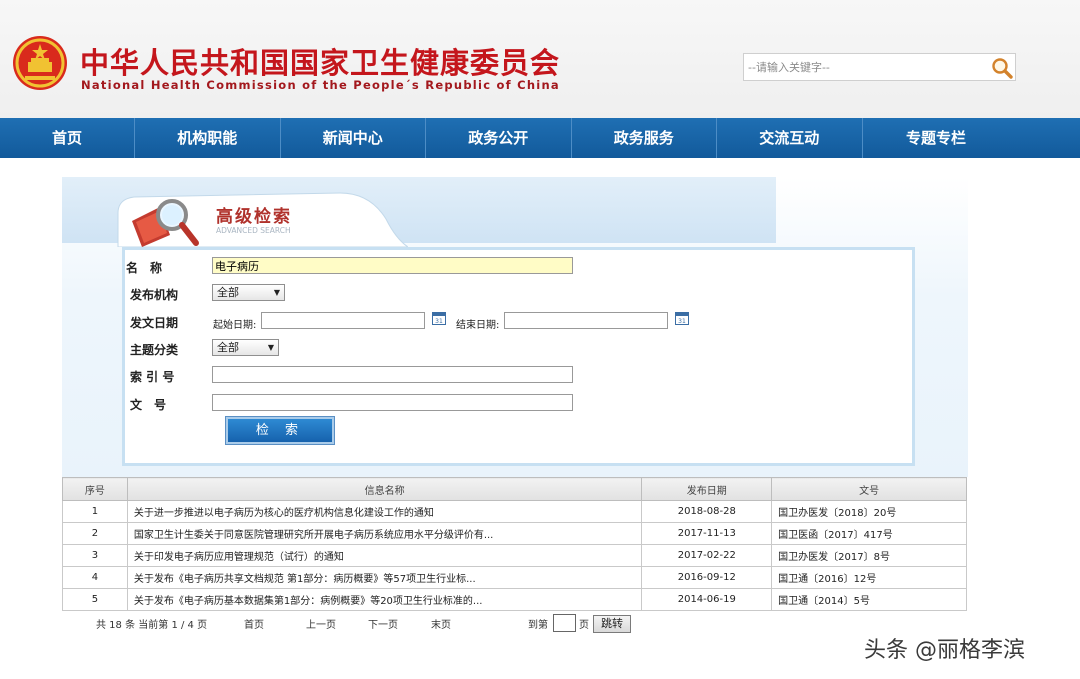 The image size is (1080, 679). I want to click on panel-title-en: ADVANCED SEARCH, so click(253, 230).